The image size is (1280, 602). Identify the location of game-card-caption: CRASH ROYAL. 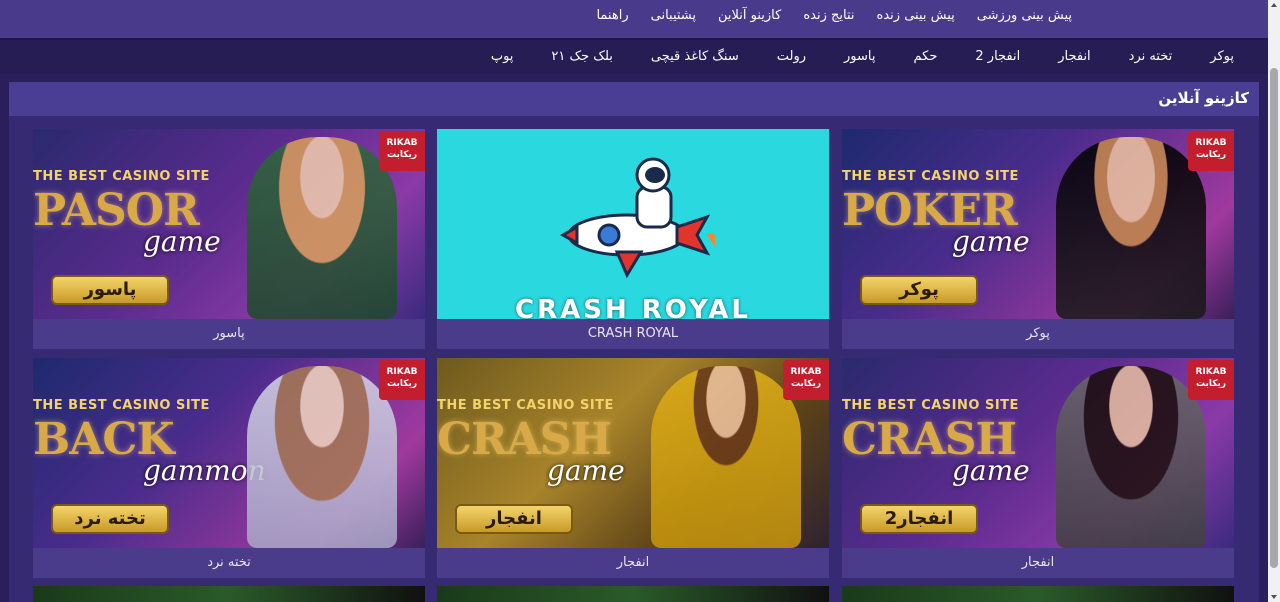
(633, 334).